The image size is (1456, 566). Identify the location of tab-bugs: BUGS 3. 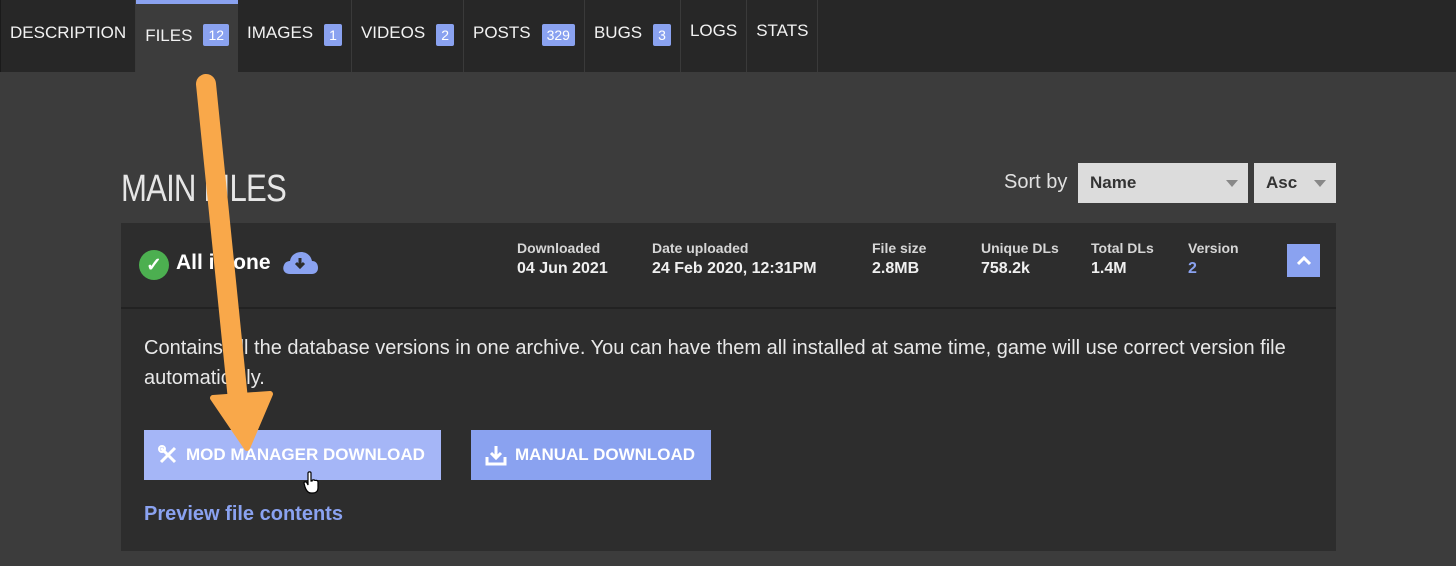
(633, 36).